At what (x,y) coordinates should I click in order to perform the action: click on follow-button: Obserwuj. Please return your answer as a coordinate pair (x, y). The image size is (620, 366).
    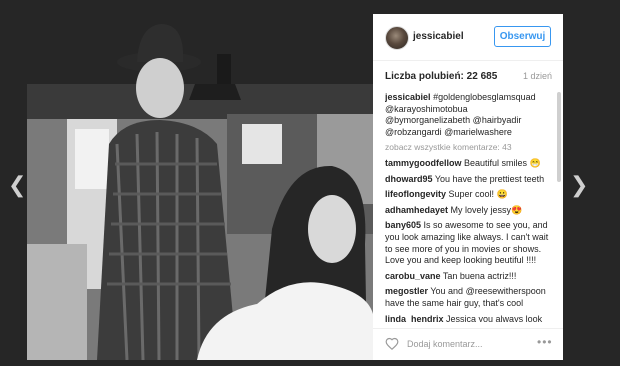
    Looking at the image, I should click on (522, 36).